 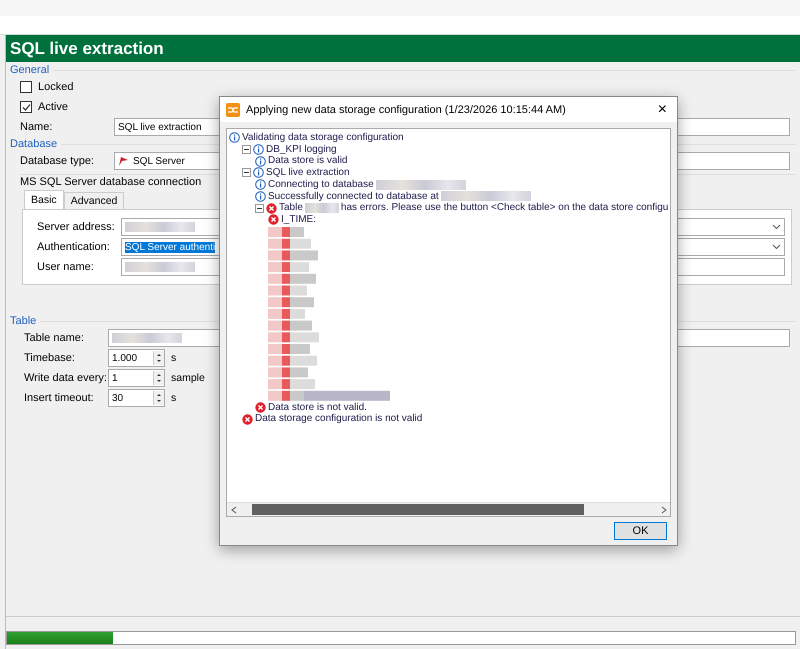 I want to click on tab: Advanced, so click(x=94, y=200).